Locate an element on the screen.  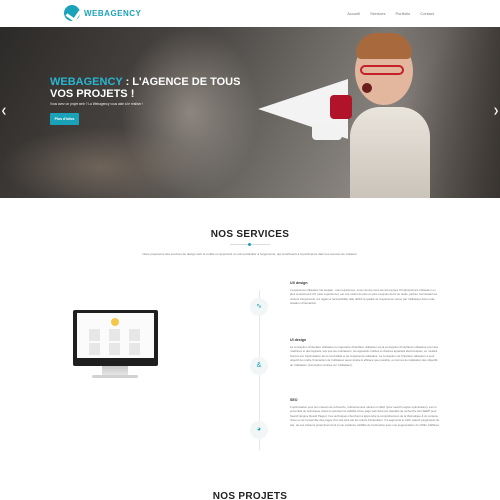
monitor-screen is located at coordinates (115, 335).